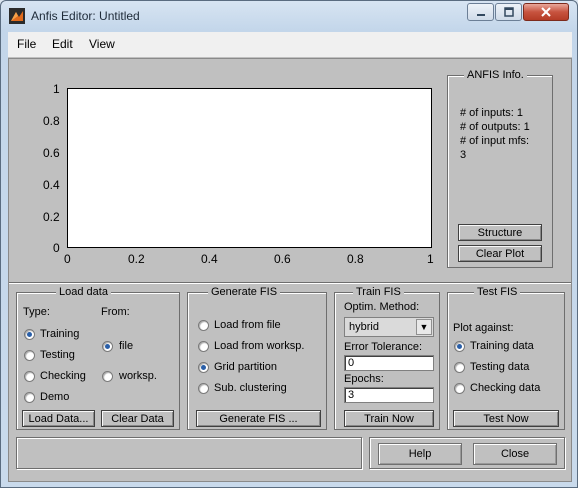 The height and width of the screenshot is (488, 578). What do you see at coordinates (17, 16) in the screenshot?
I see `matlab-icon` at bounding box center [17, 16].